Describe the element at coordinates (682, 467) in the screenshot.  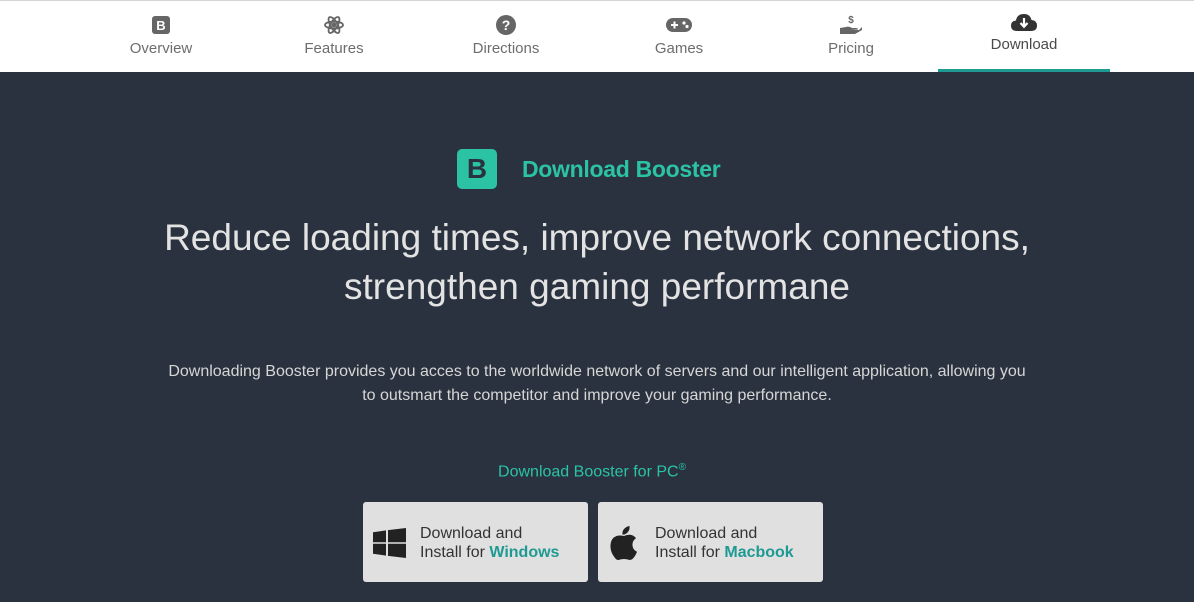
I see `registered-mark: ®` at that location.